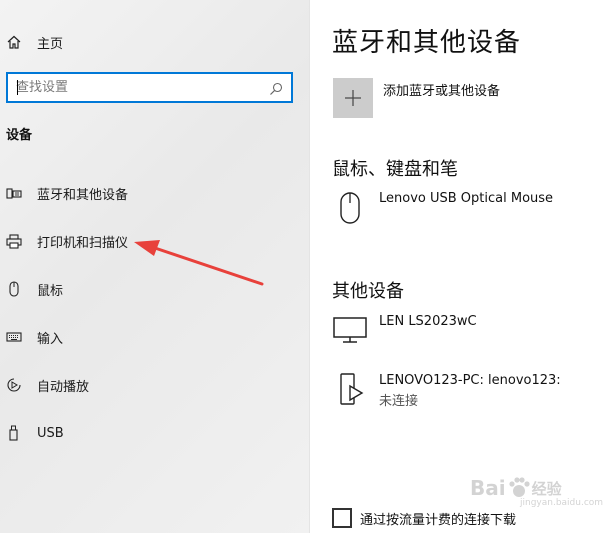 The width and height of the screenshot is (605, 533). Describe the element at coordinates (14, 241) in the screenshot. I see `printer-icon` at that location.